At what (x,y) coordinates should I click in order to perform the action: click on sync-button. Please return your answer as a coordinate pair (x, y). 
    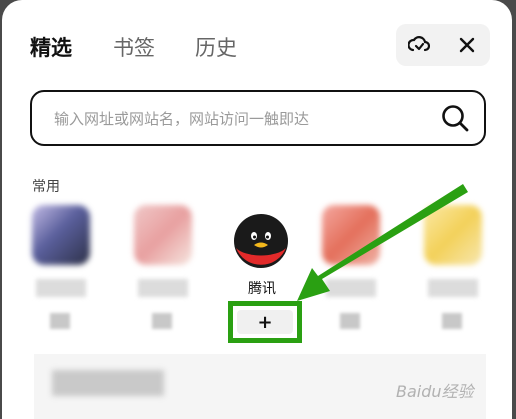
    Looking at the image, I should click on (419, 45).